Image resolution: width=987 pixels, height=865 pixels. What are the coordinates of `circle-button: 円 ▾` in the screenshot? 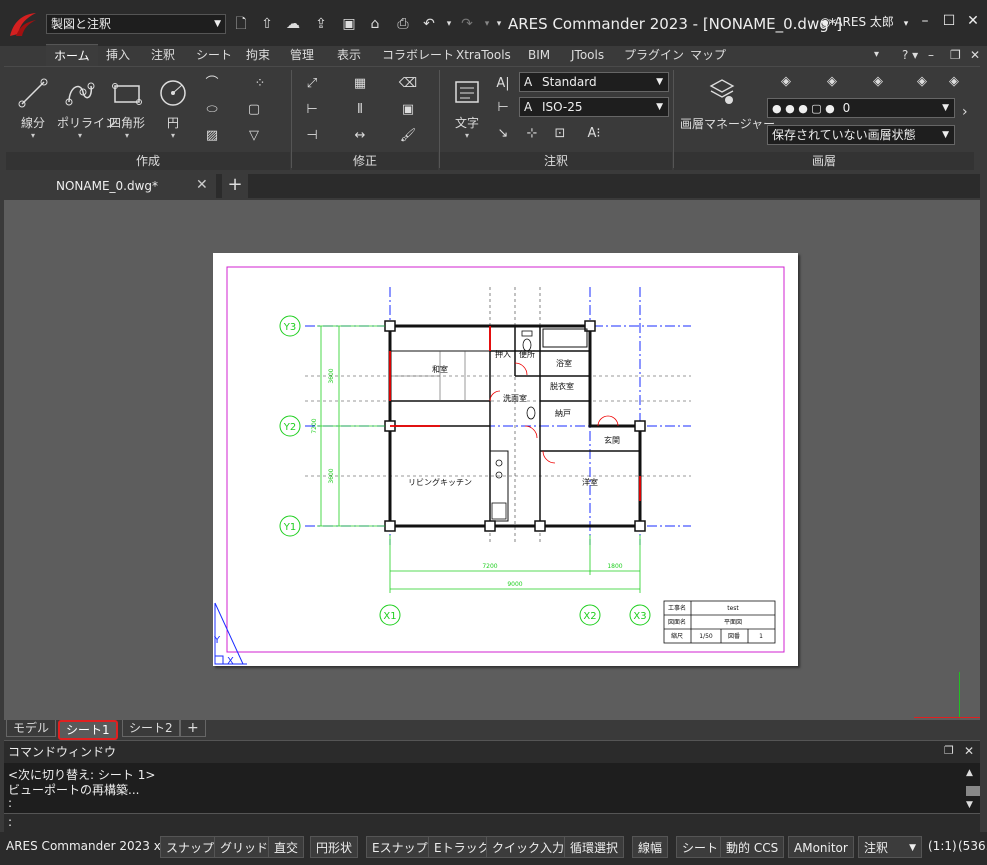 It's located at (173, 112).